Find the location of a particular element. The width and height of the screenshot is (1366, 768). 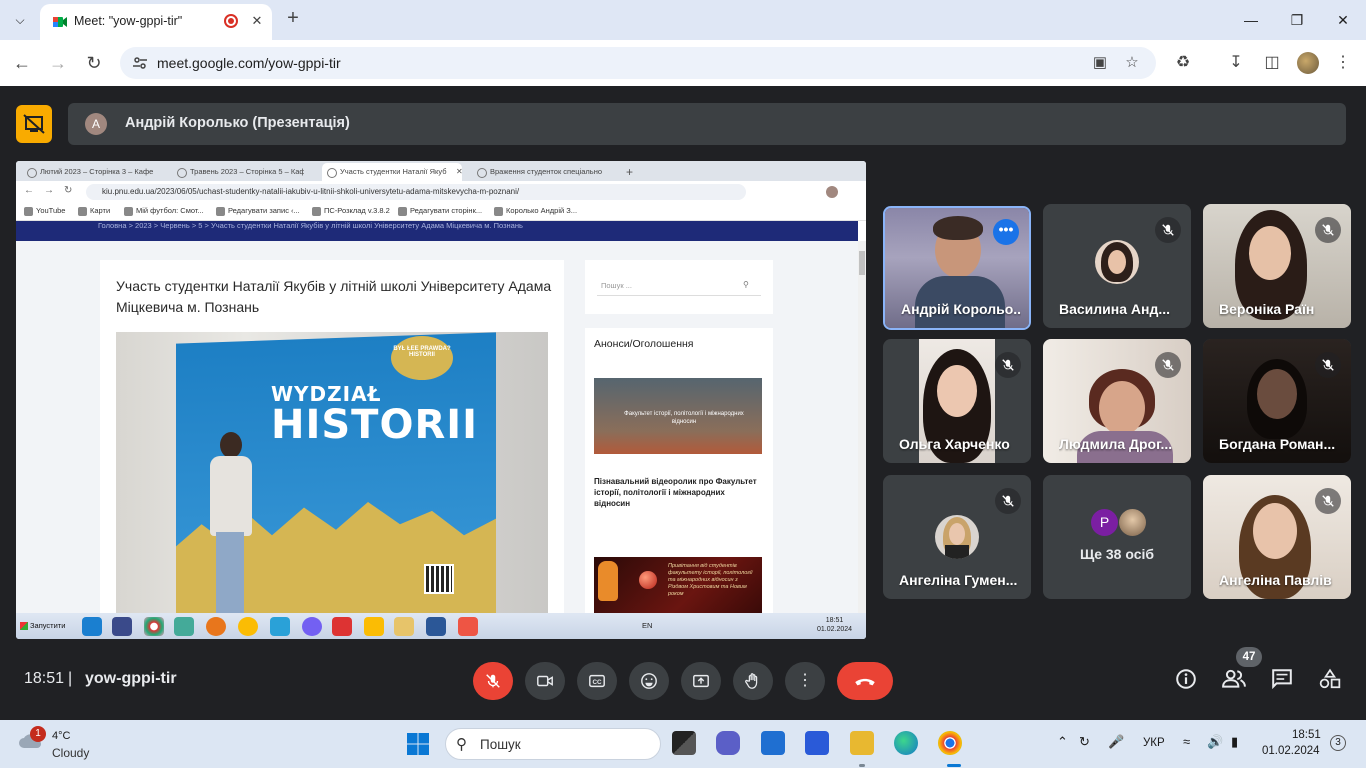

bookmark: Карти is located at coordinates (94, 211).